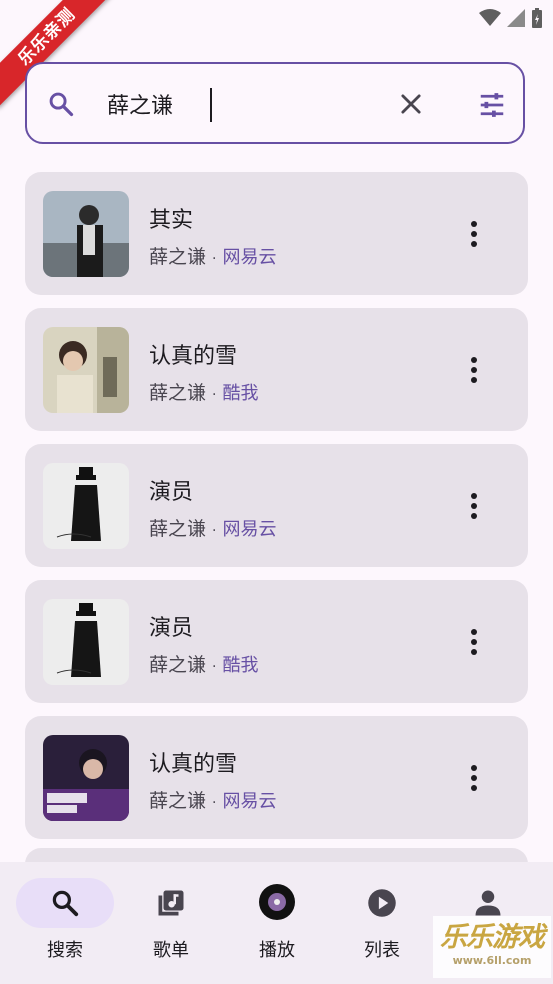 The image size is (553, 984). I want to click on song-title: 其实, so click(171, 220).